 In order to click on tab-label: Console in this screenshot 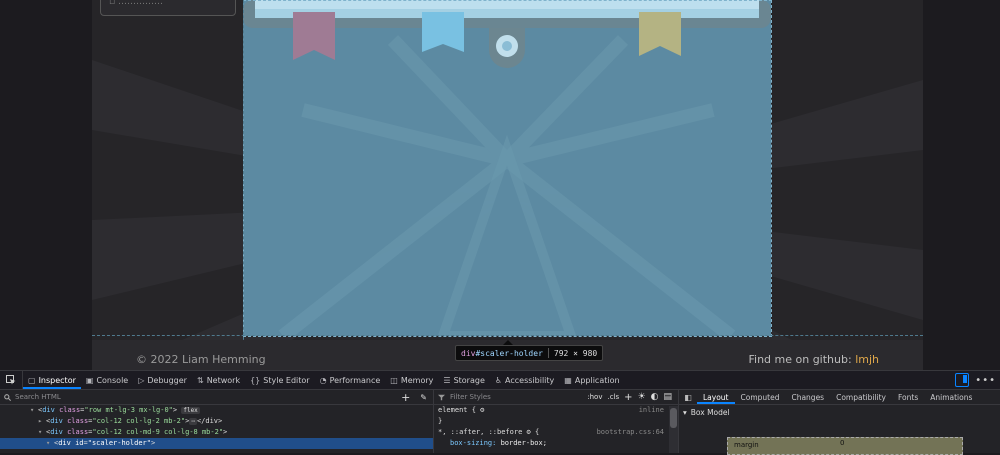, I will do `click(112, 380)`.